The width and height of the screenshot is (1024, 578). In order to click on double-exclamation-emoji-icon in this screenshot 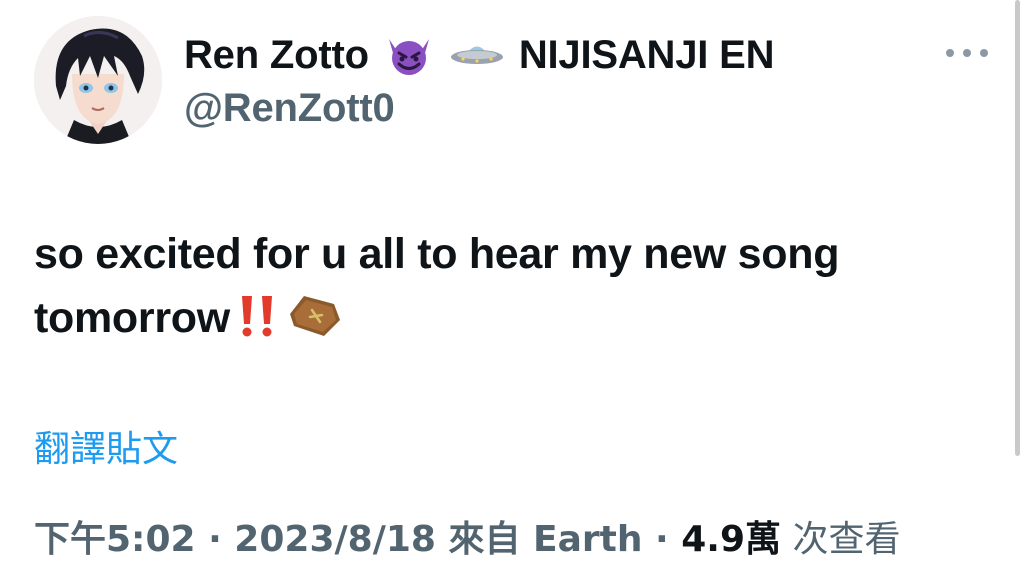, I will do `click(257, 324)`.